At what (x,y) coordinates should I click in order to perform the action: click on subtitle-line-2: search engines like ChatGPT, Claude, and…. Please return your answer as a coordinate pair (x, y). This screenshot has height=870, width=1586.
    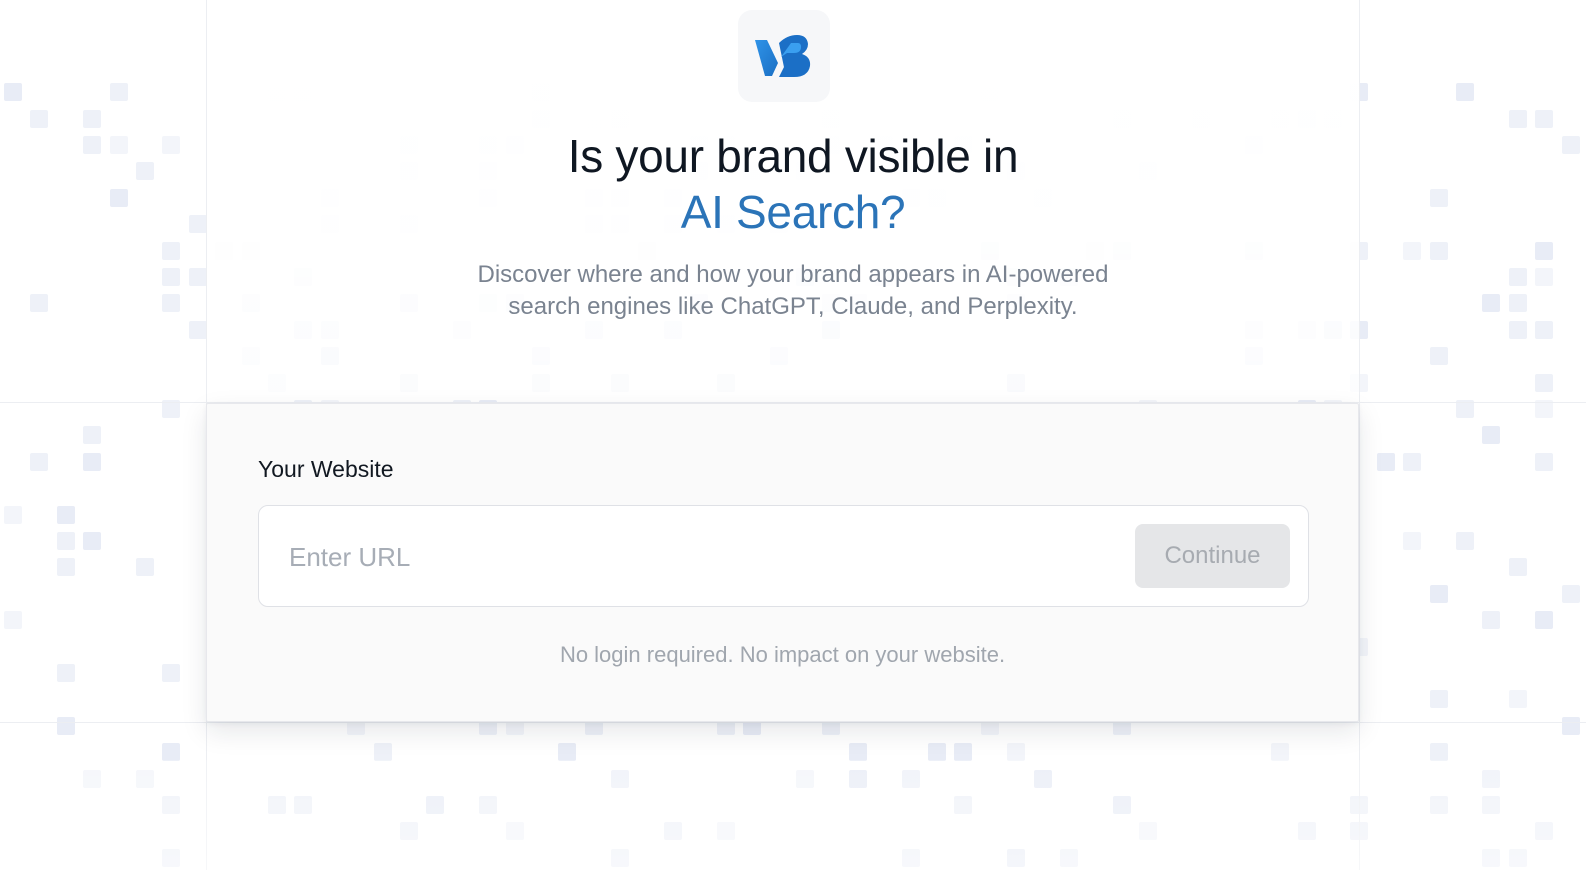
    Looking at the image, I should click on (793, 306).